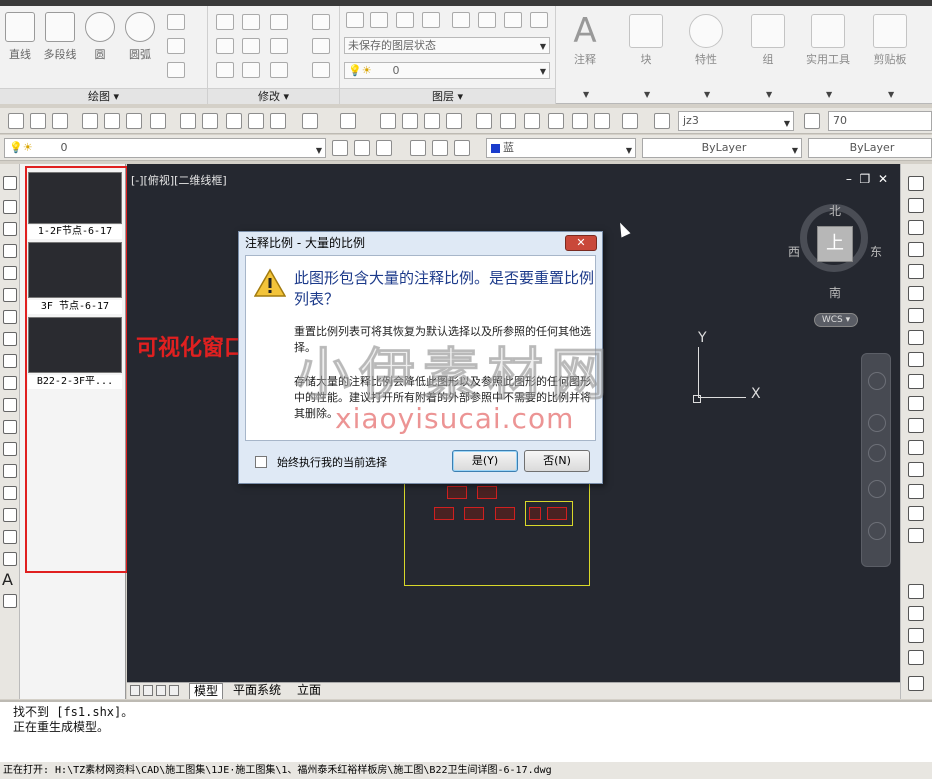  I want to click on erase-icon, so click(321, 22).